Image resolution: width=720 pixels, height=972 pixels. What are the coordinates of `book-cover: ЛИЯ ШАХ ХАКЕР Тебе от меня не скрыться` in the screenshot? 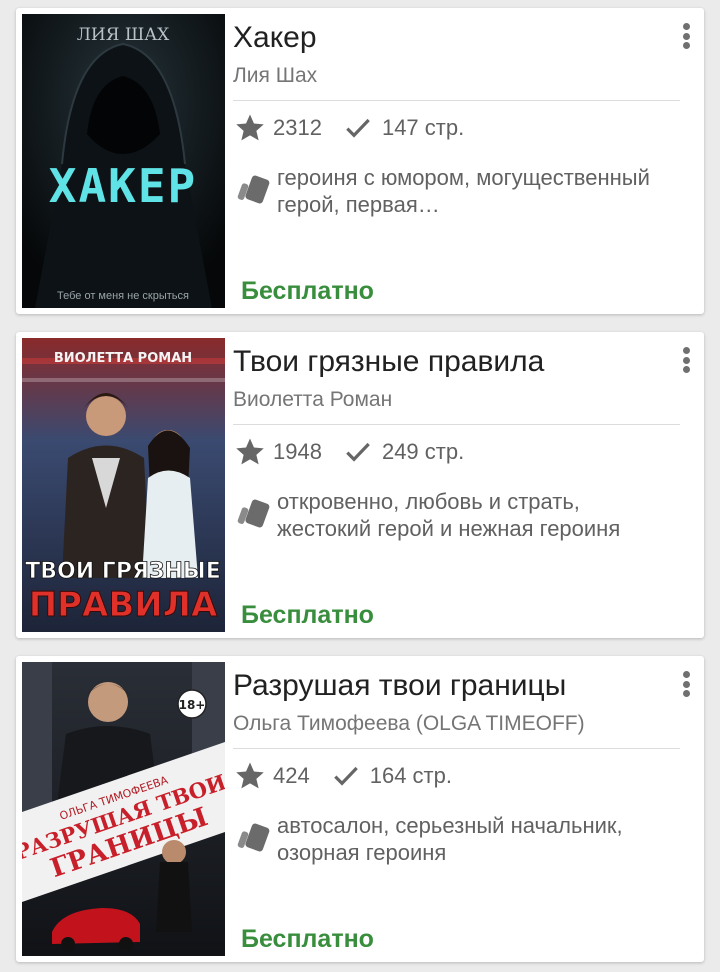 It's located at (123, 161).